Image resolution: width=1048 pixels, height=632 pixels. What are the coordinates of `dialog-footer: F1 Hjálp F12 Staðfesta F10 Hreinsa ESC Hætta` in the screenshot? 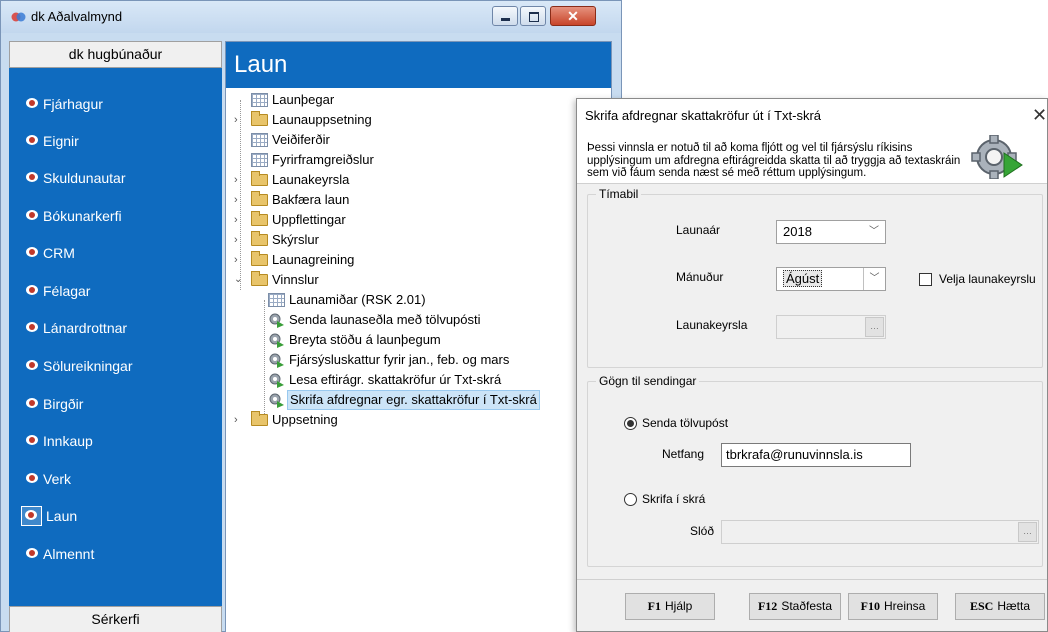 It's located at (812, 605).